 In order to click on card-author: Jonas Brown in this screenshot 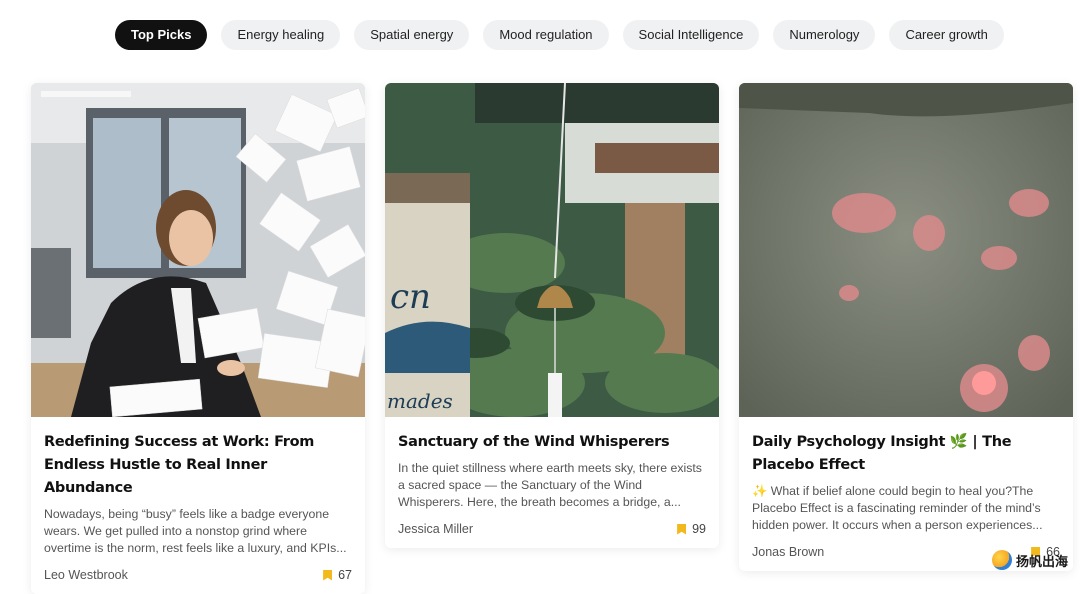, I will do `click(788, 552)`.